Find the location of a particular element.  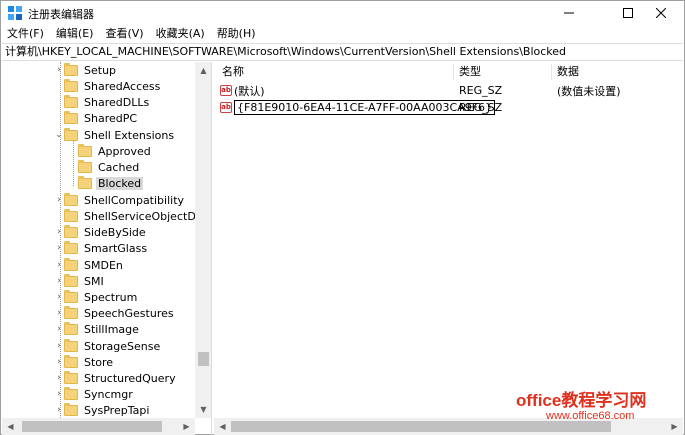

tree-item: › SysPrepTapi is located at coordinates (102, 410).